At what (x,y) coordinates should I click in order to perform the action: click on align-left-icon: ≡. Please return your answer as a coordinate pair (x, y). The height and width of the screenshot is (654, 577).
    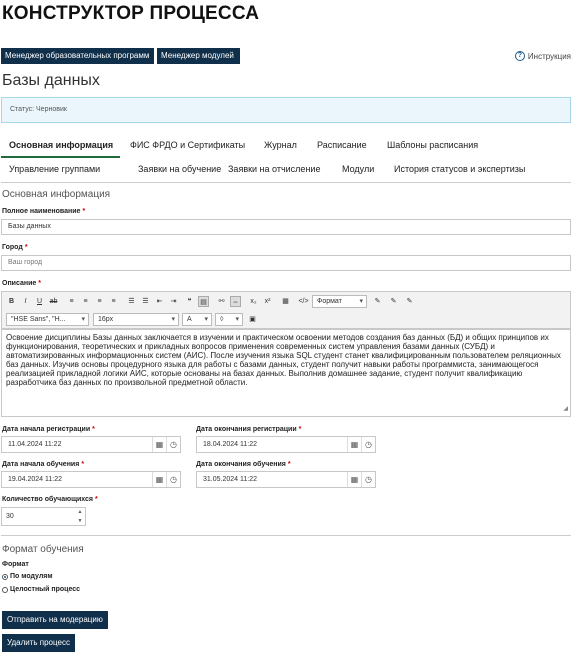
    Looking at the image, I should click on (71, 301).